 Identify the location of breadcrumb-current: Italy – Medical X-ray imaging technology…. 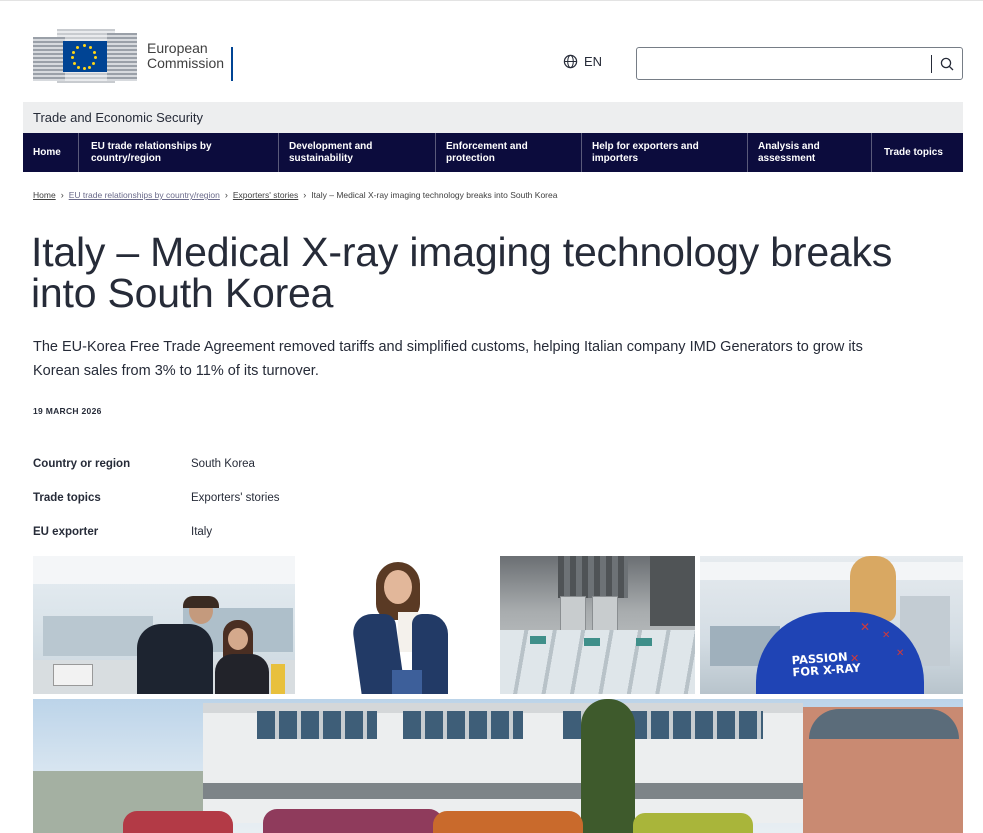
(434, 195).